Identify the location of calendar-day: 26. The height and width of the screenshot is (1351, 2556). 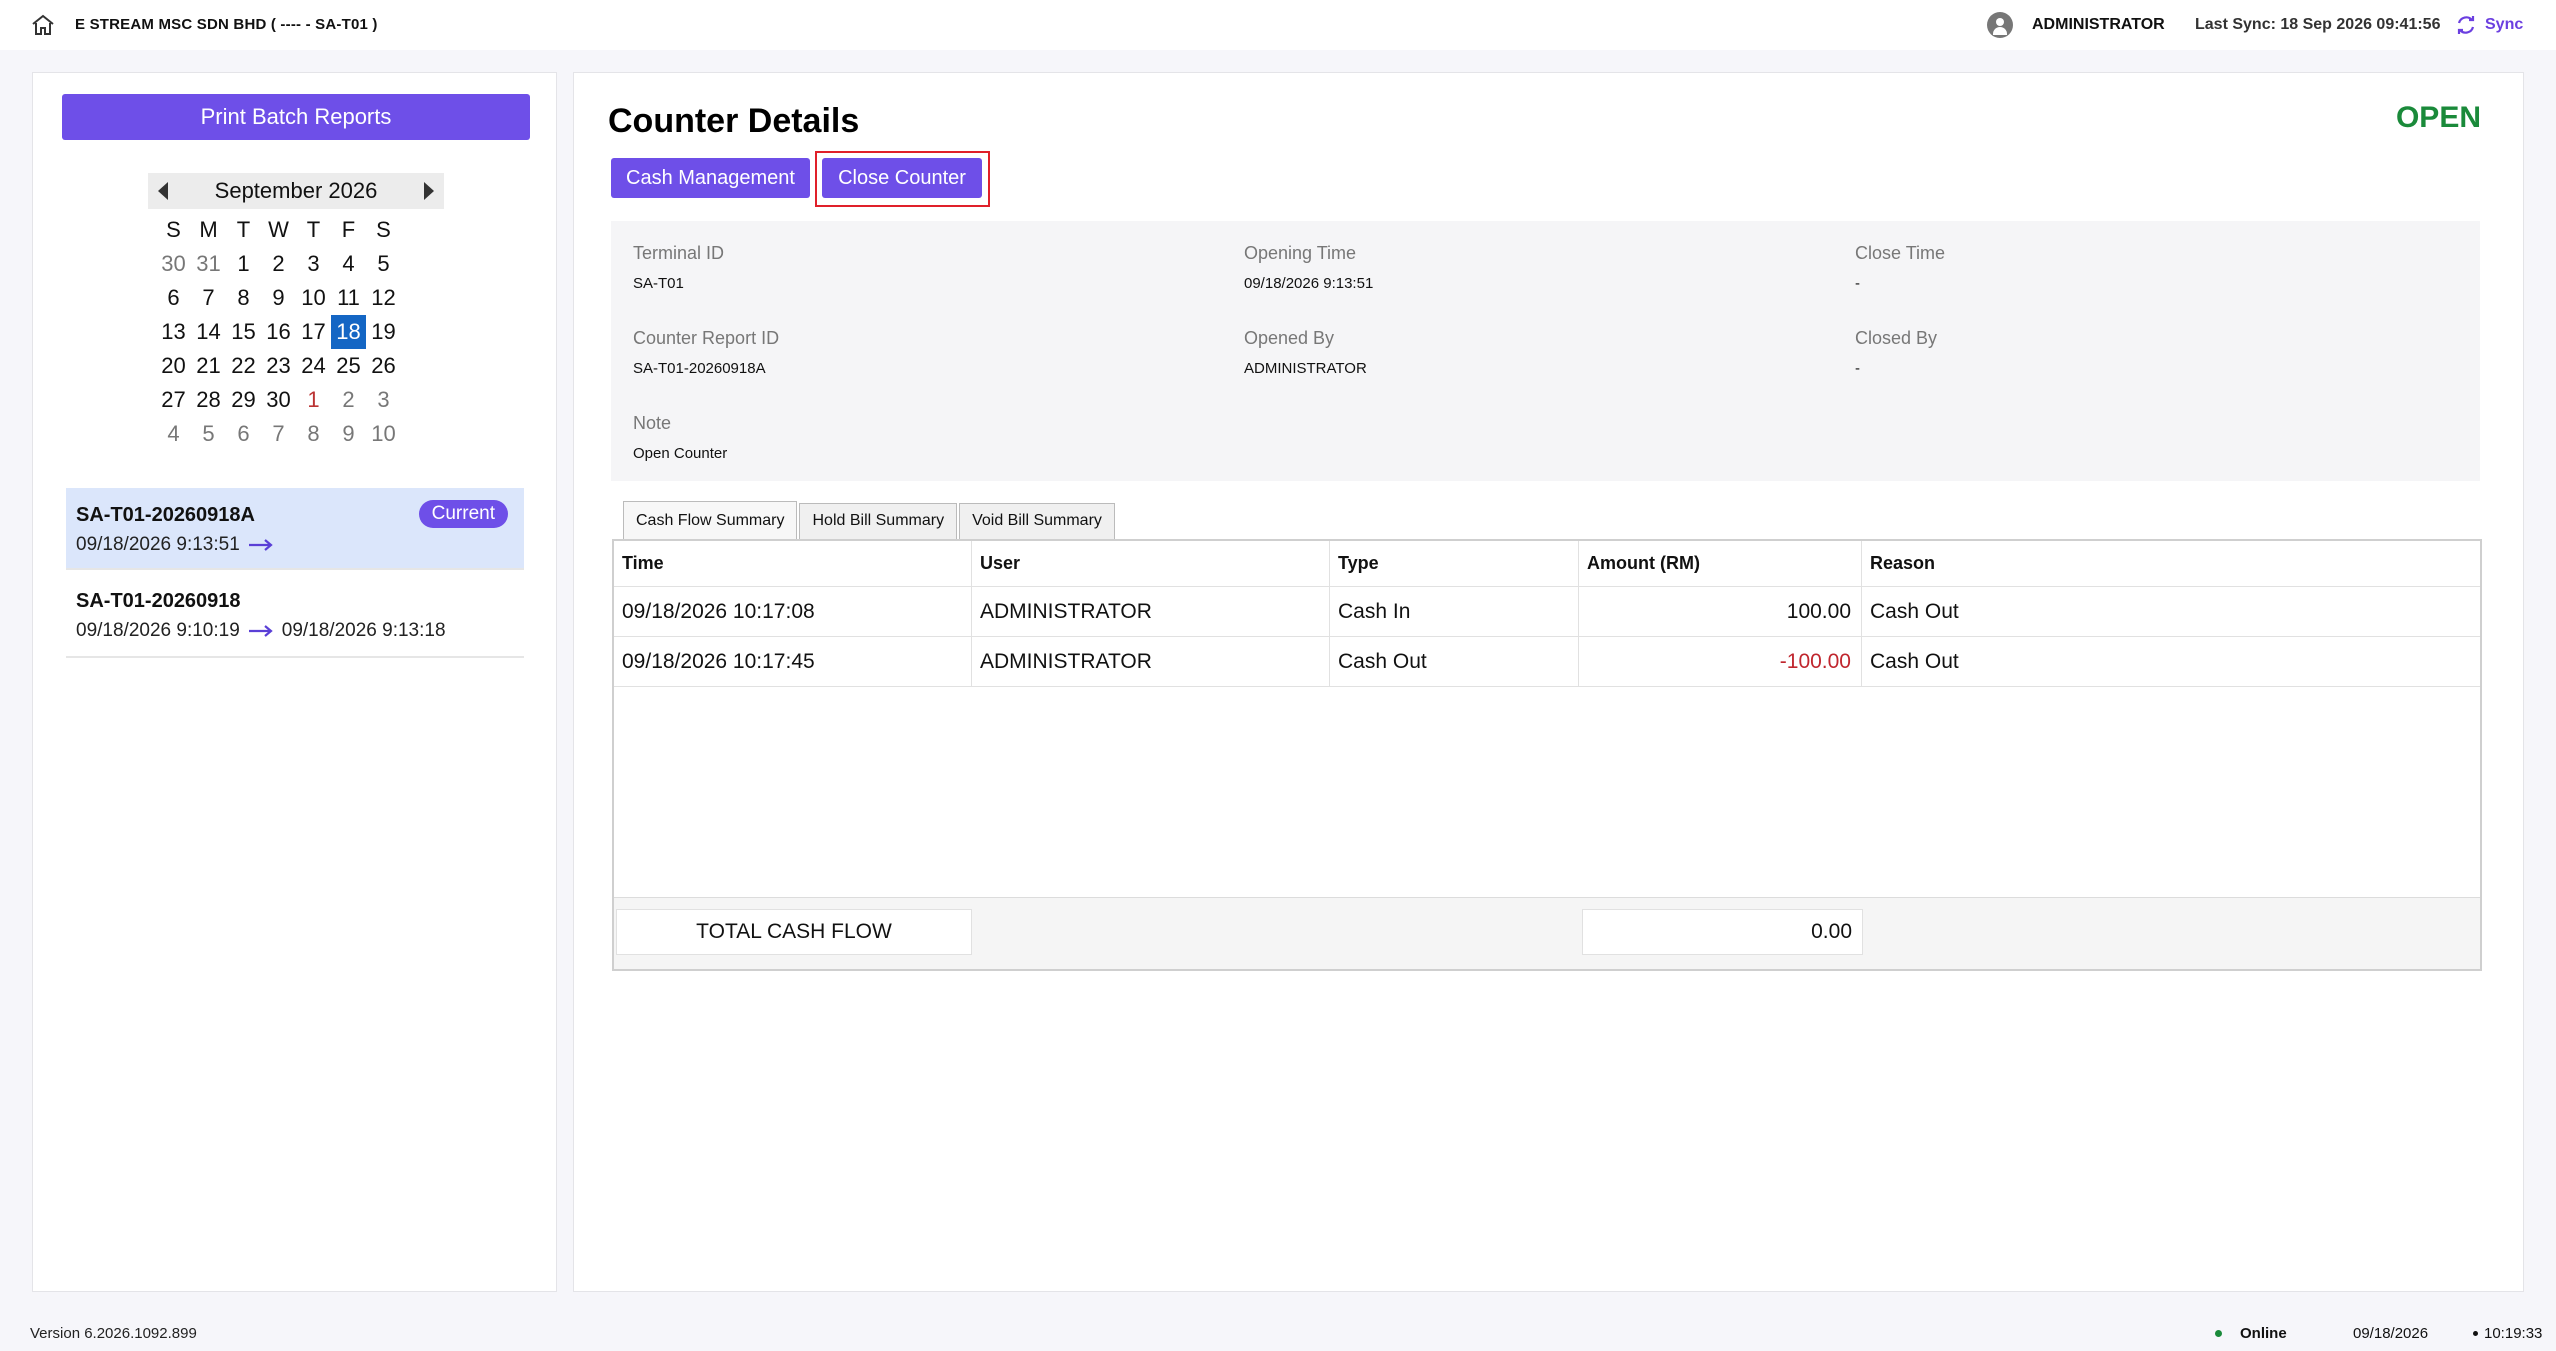
(383, 366).